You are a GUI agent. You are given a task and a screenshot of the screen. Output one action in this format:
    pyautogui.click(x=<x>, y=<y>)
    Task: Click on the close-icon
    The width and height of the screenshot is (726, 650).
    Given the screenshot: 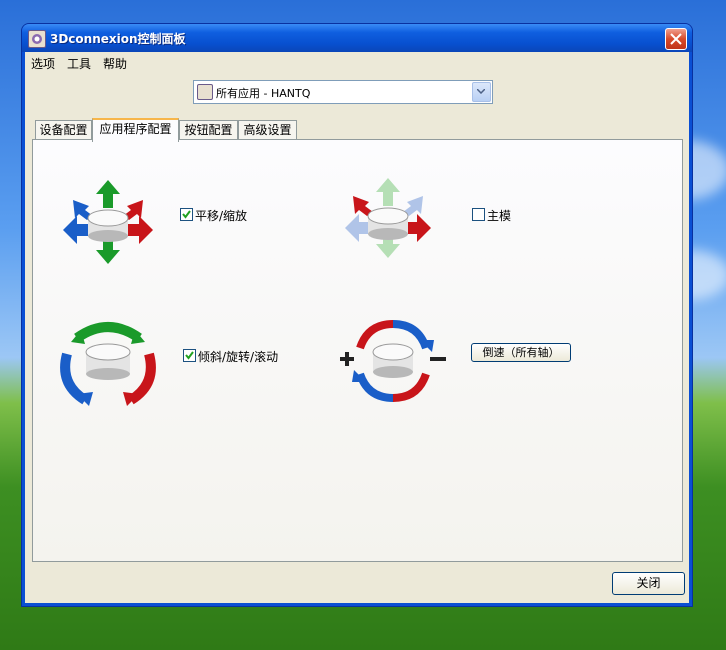 What is the action you would take?
    pyautogui.click(x=676, y=39)
    